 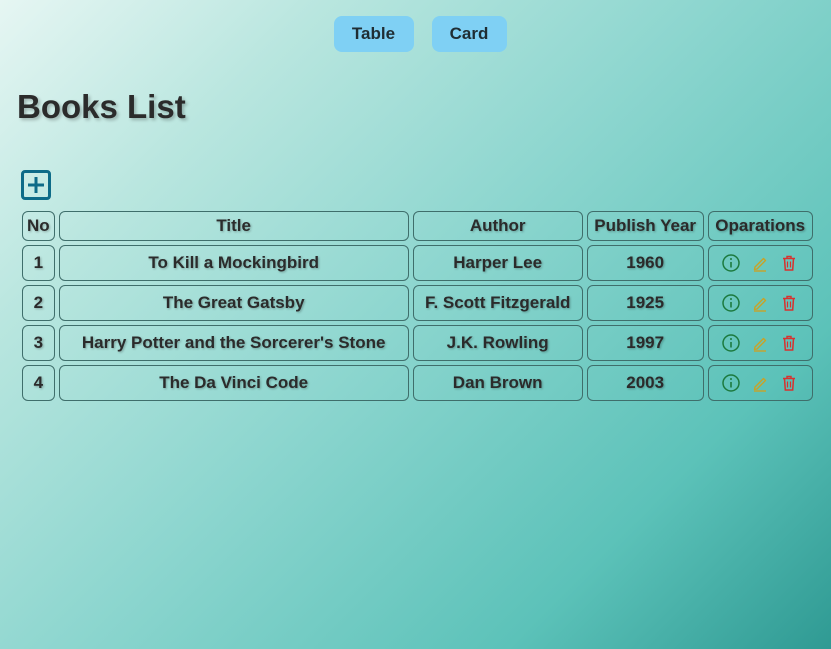 I want to click on table-row: 1 To Kill a Mockingbird Harper Lee 1960, so click(x=417, y=263).